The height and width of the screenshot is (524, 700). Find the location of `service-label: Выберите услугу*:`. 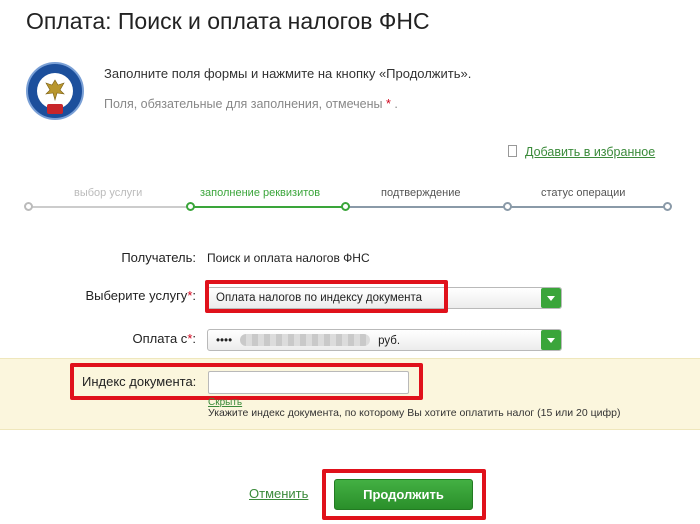

service-label: Выберите услугу*: is located at coordinates (140, 295).